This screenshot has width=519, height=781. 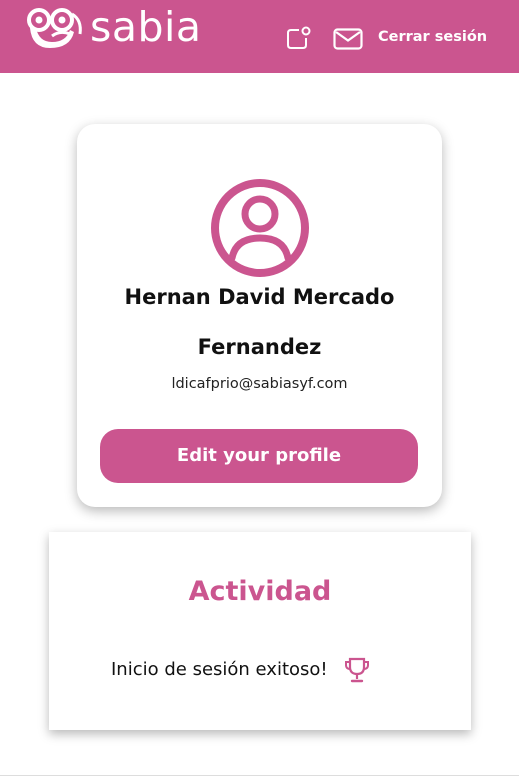 What do you see at coordinates (259, 36) in the screenshot?
I see `top-header: sabia Cerrar sesión` at bounding box center [259, 36].